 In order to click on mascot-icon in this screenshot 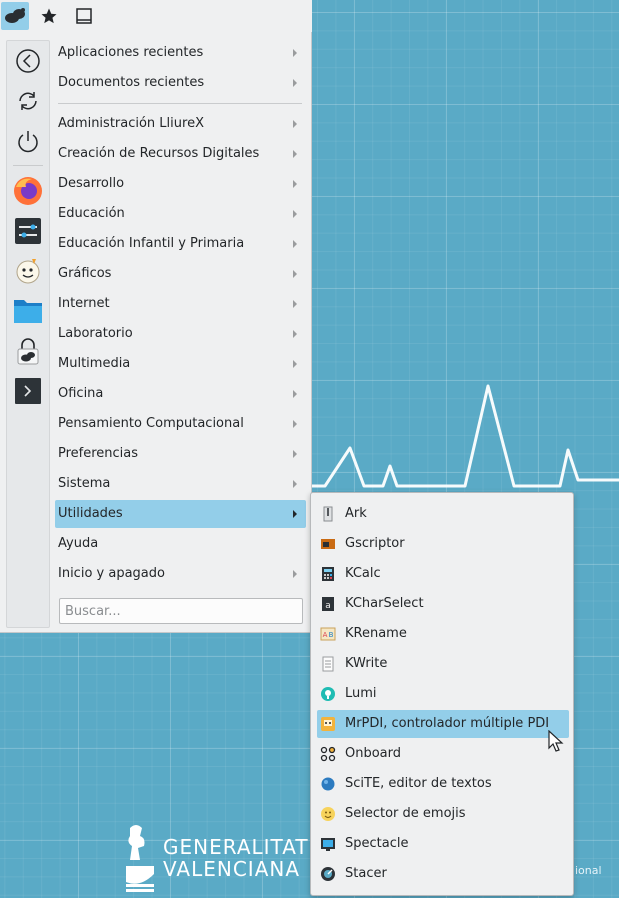, I will do `click(28, 271)`.